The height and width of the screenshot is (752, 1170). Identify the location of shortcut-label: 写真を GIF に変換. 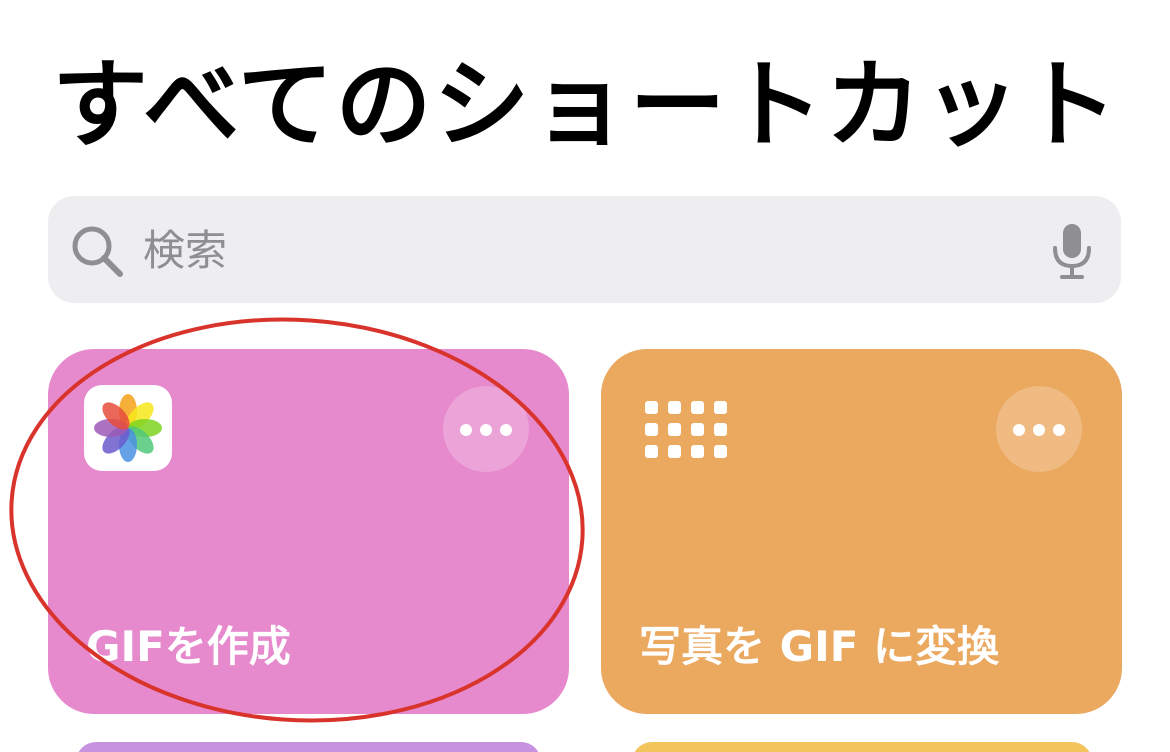
(819, 646).